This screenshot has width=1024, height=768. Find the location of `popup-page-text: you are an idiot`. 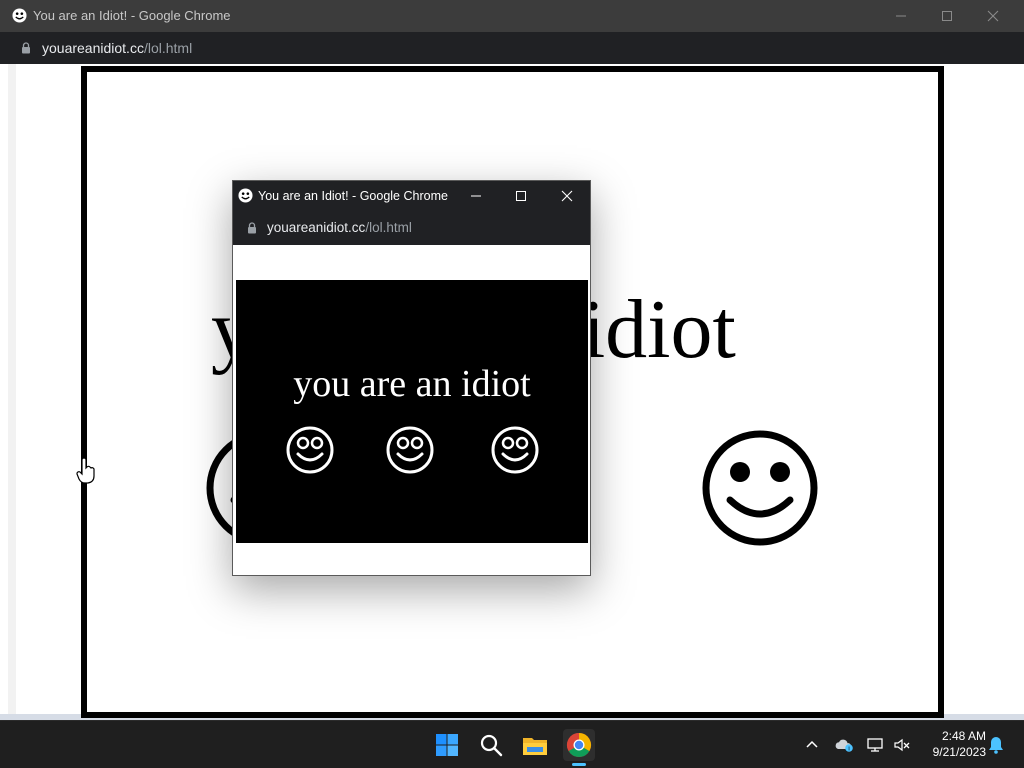

popup-page-text: you are an idiot is located at coordinates (412, 384).